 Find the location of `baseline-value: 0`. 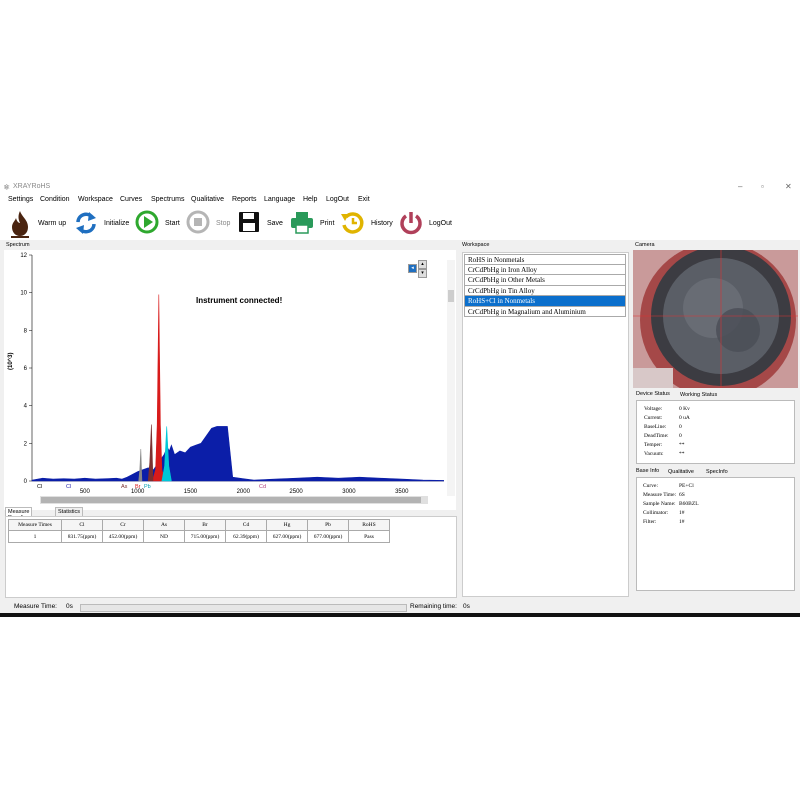

baseline-value: 0 is located at coordinates (680, 427).